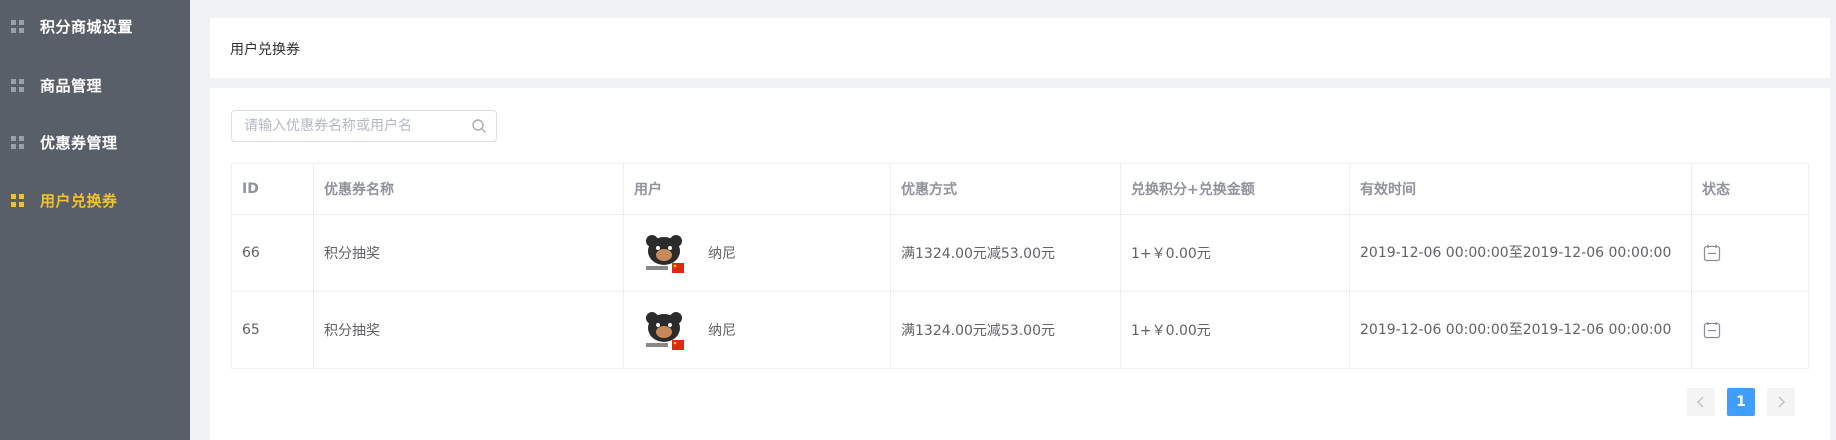 Image resolution: width=1836 pixels, height=440 pixels. I want to click on column-header-user: 用户, so click(757, 189).